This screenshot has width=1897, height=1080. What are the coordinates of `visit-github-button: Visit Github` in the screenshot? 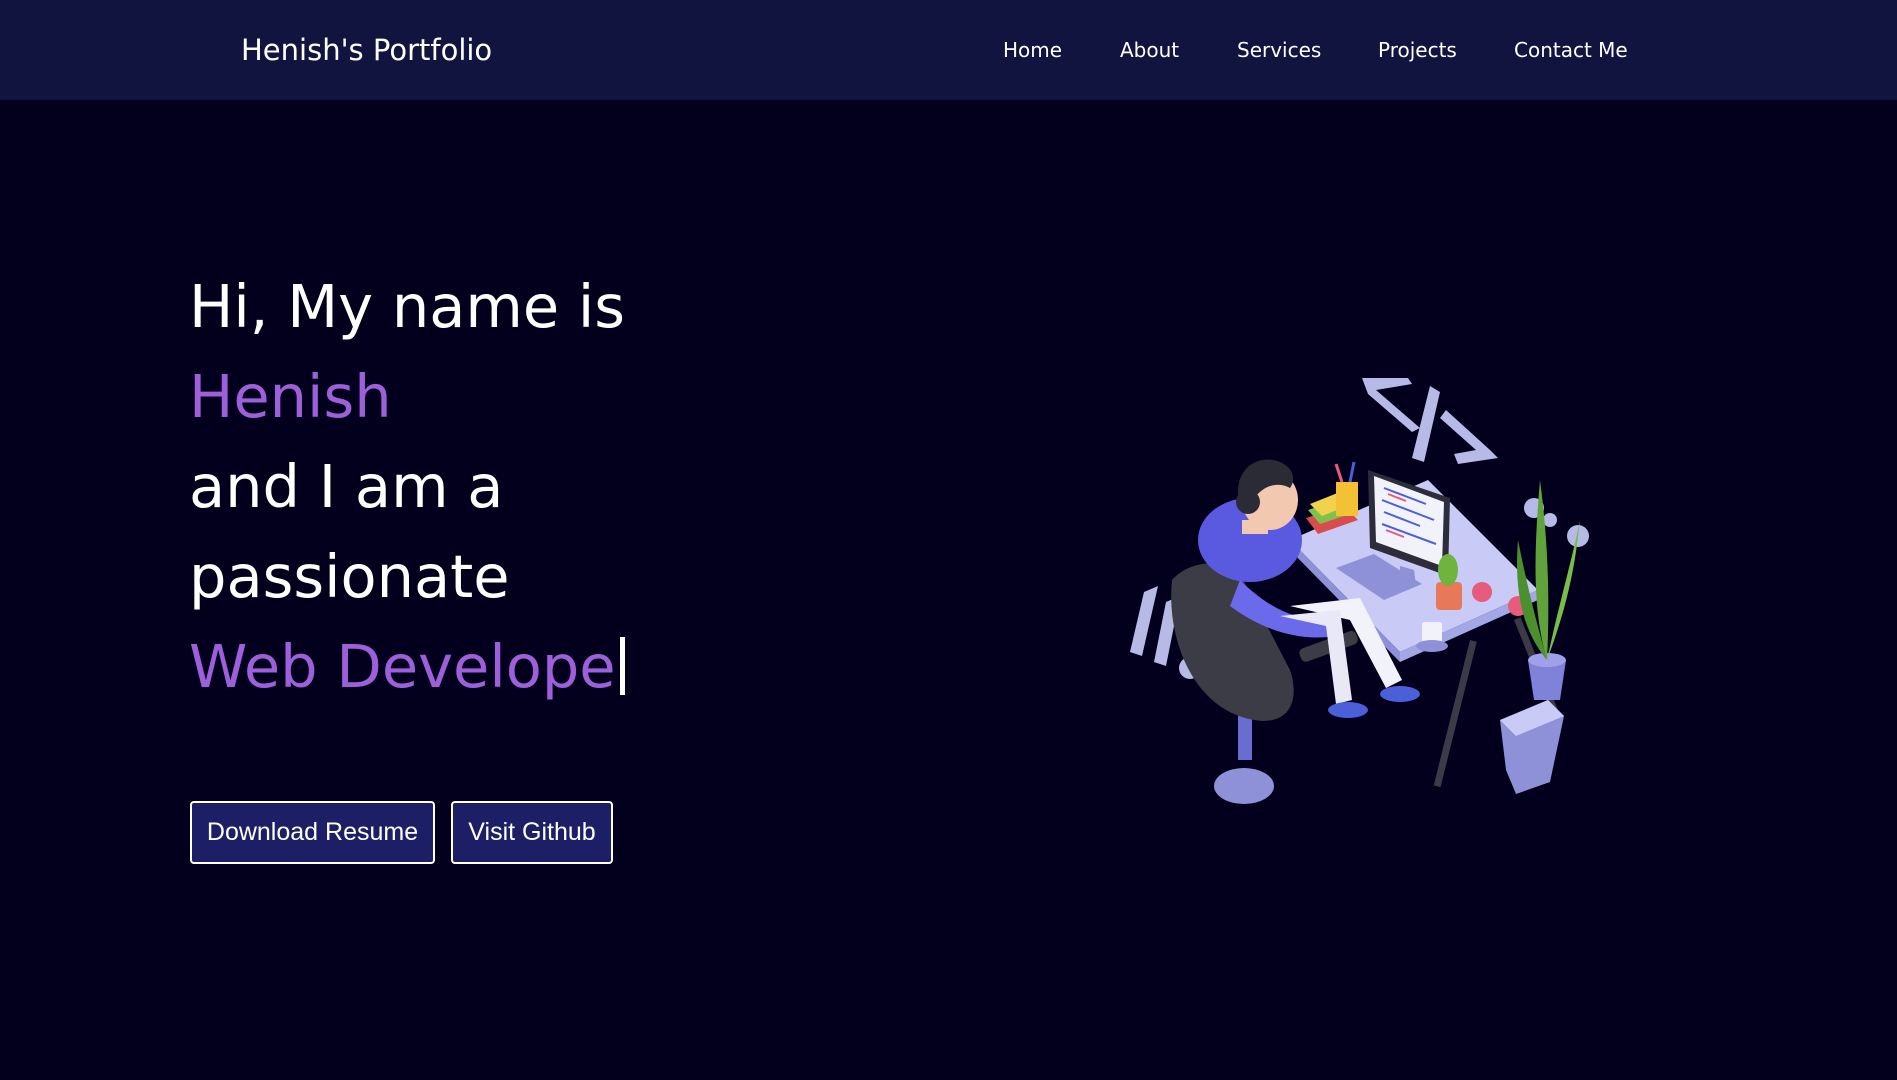 It's located at (532, 832).